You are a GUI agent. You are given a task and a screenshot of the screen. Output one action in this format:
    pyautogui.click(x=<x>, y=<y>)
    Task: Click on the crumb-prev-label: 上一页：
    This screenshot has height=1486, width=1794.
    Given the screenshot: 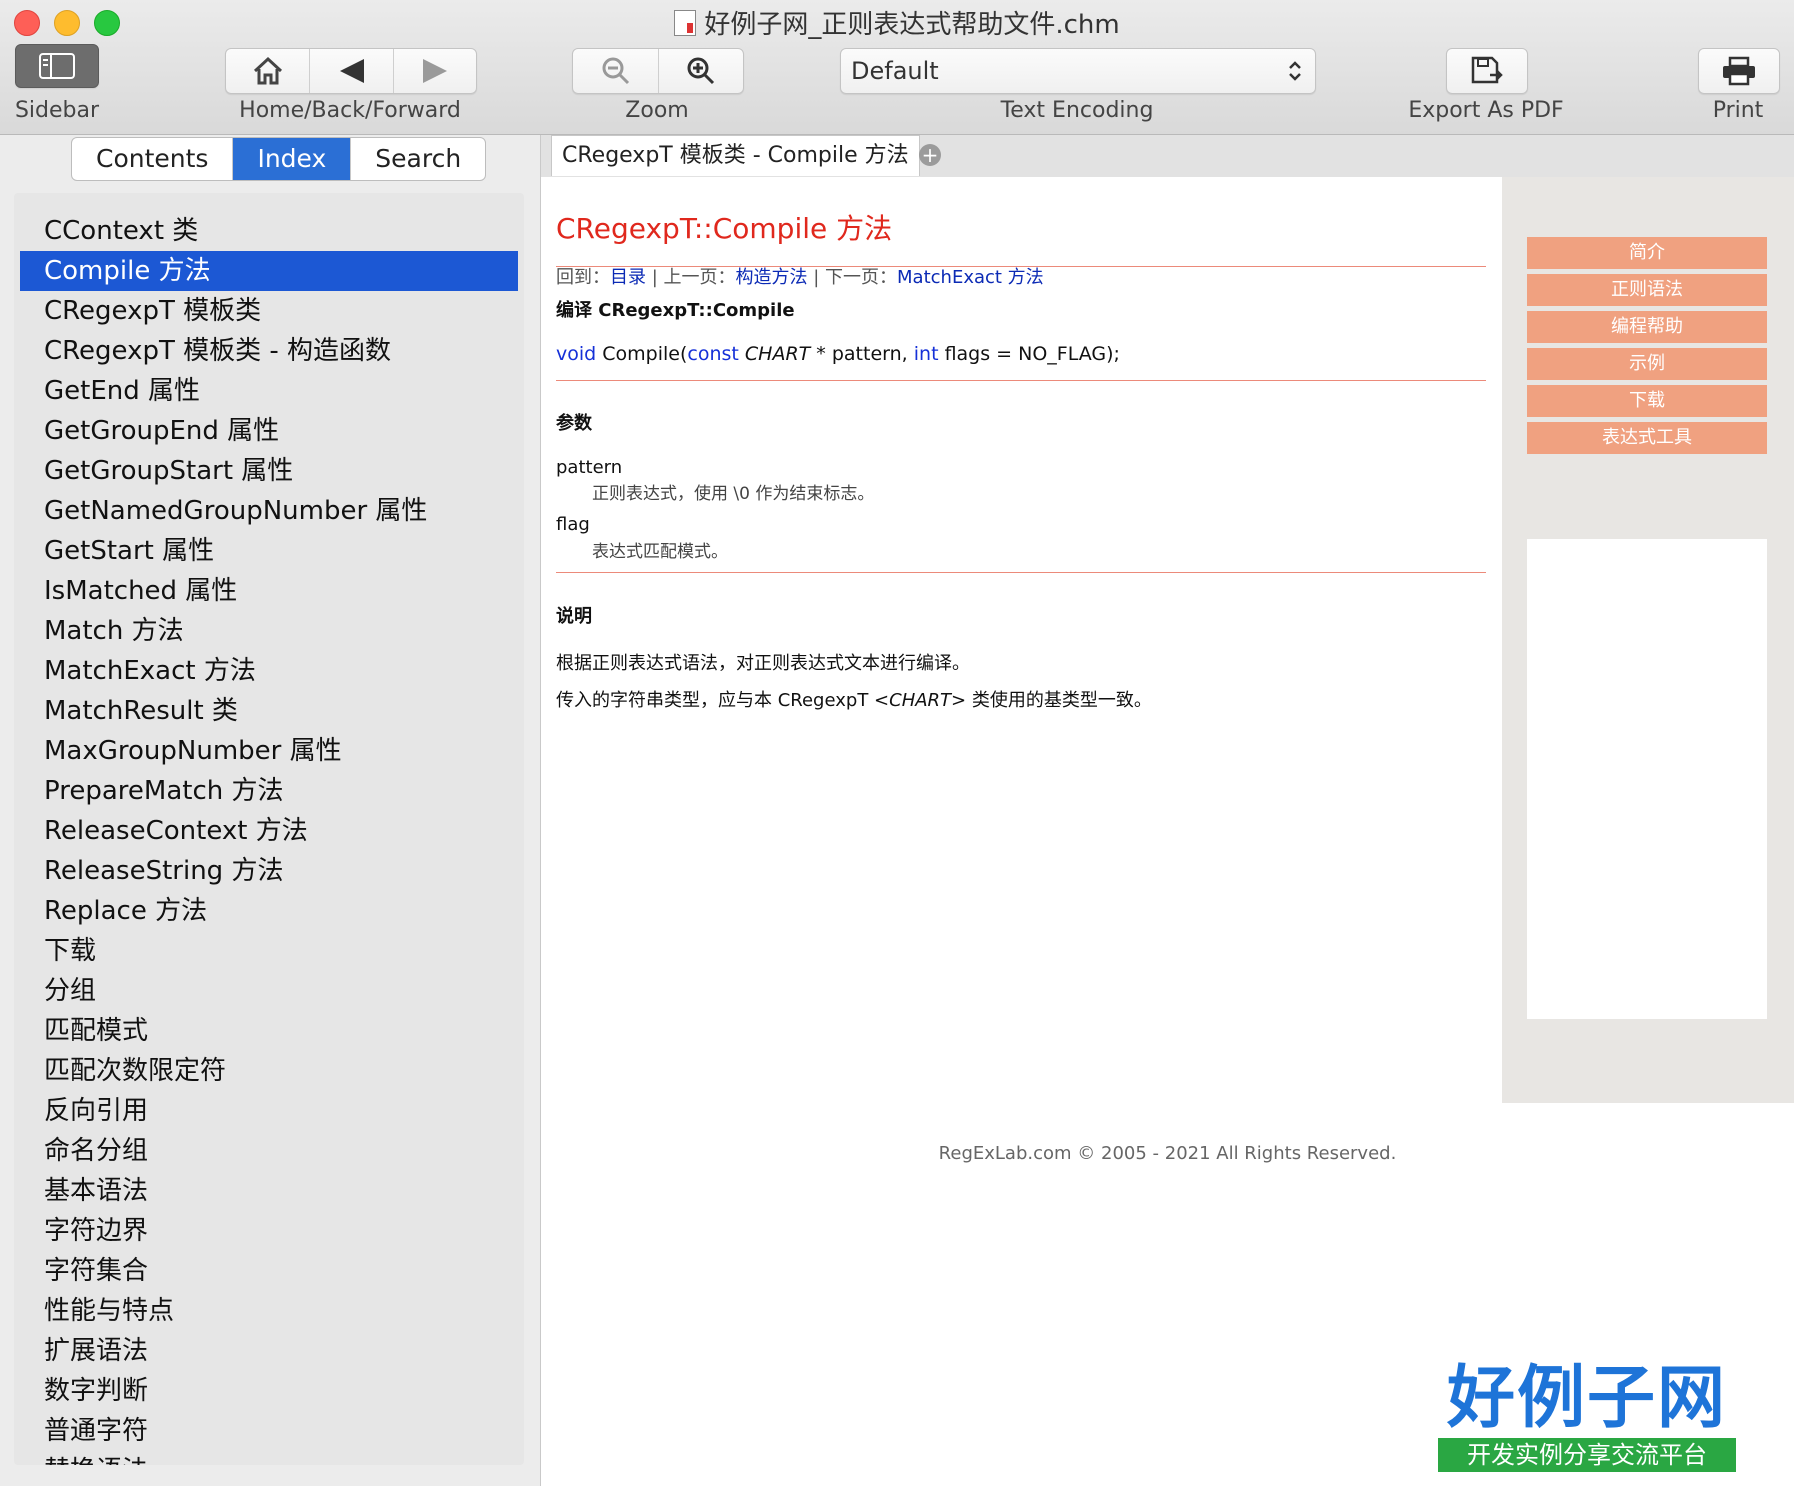 What is the action you would take?
    pyautogui.click(x=699, y=277)
    